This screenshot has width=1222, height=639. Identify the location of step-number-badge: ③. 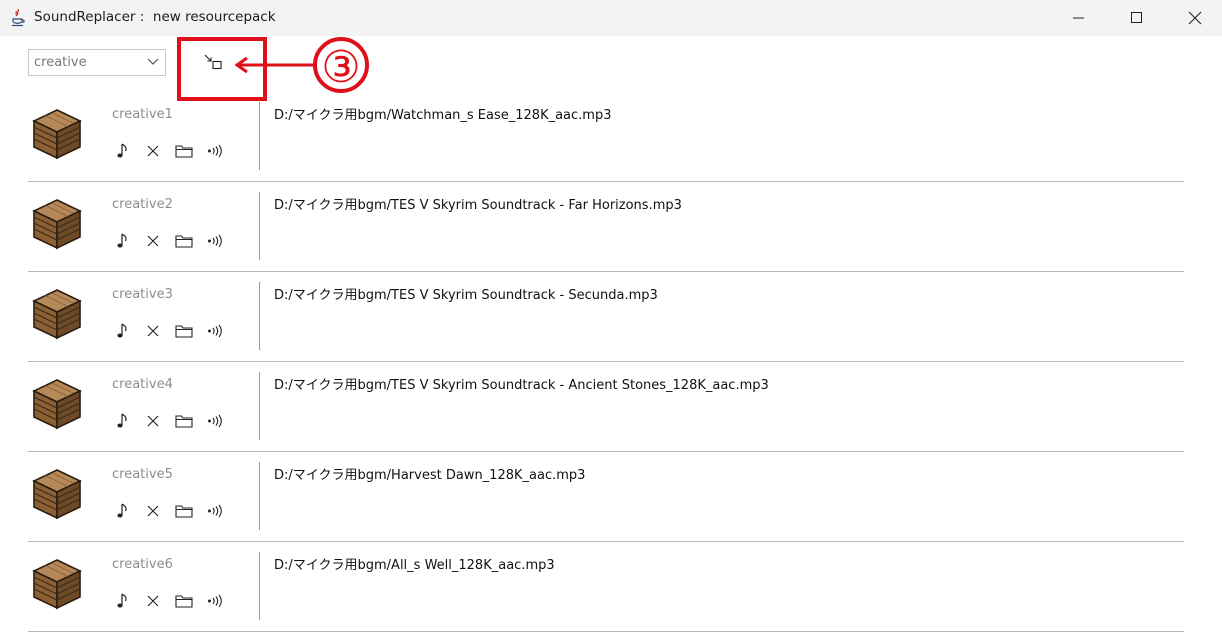
(341, 65).